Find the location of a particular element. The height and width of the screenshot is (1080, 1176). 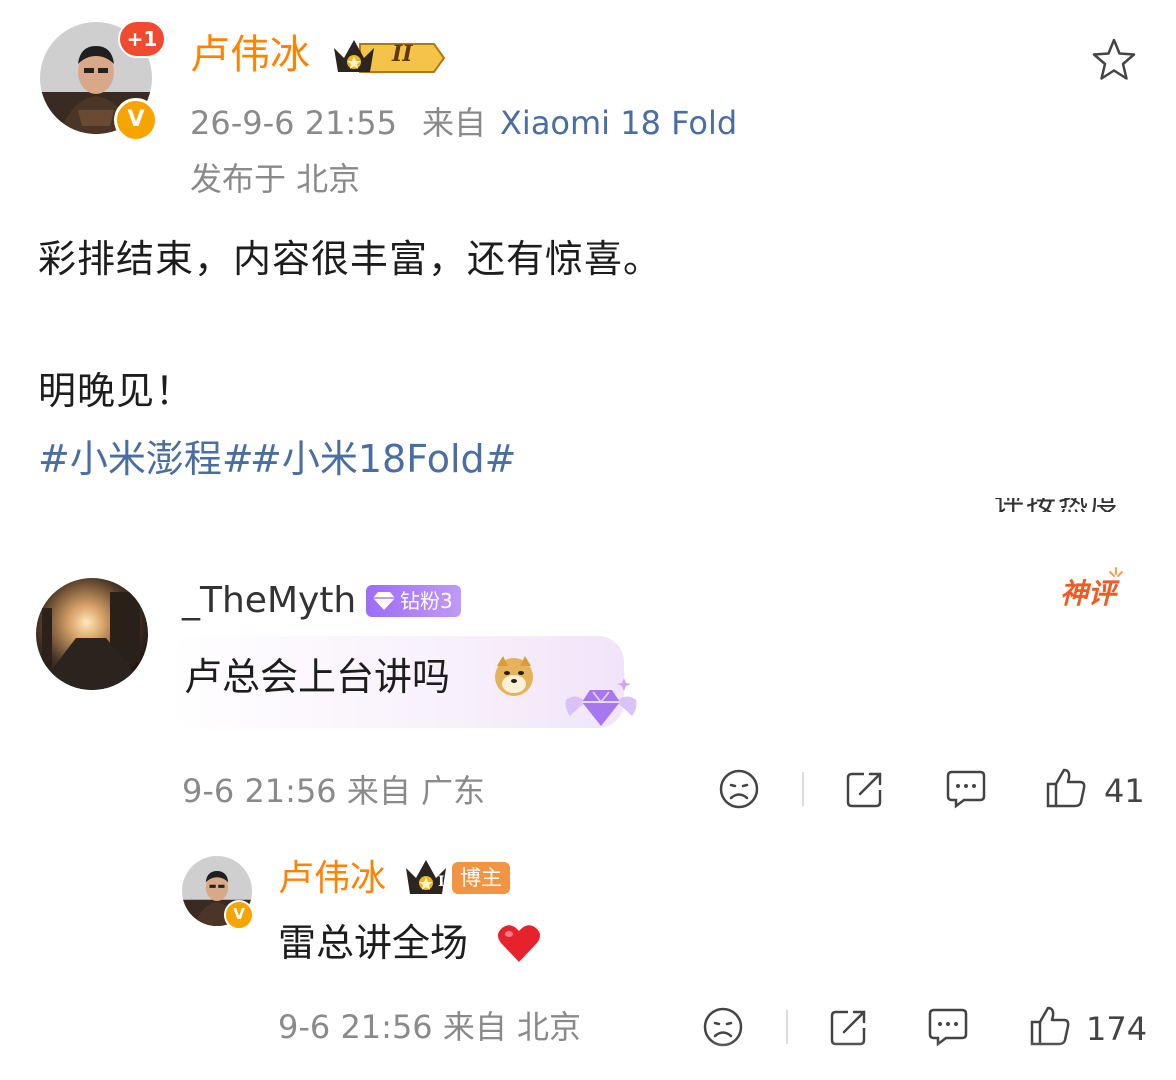

share-icon is located at coordinates (864, 790).